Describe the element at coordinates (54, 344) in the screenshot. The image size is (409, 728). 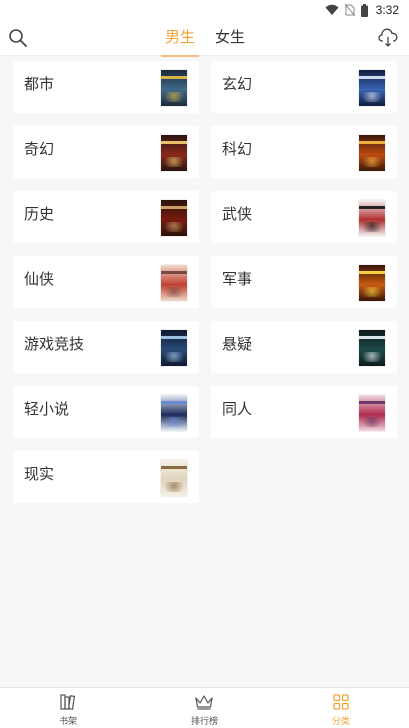
I see `category-label: 游戏竞技` at that location.